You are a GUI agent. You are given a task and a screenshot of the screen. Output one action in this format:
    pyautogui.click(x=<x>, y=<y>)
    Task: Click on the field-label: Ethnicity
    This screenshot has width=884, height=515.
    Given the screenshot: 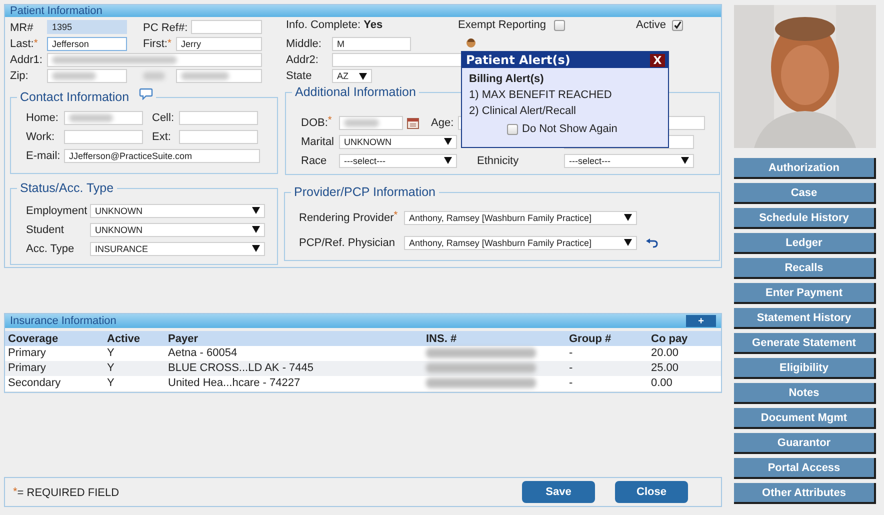 What is the action you would take?
    pyautogui.click(x=498, y=160)
    